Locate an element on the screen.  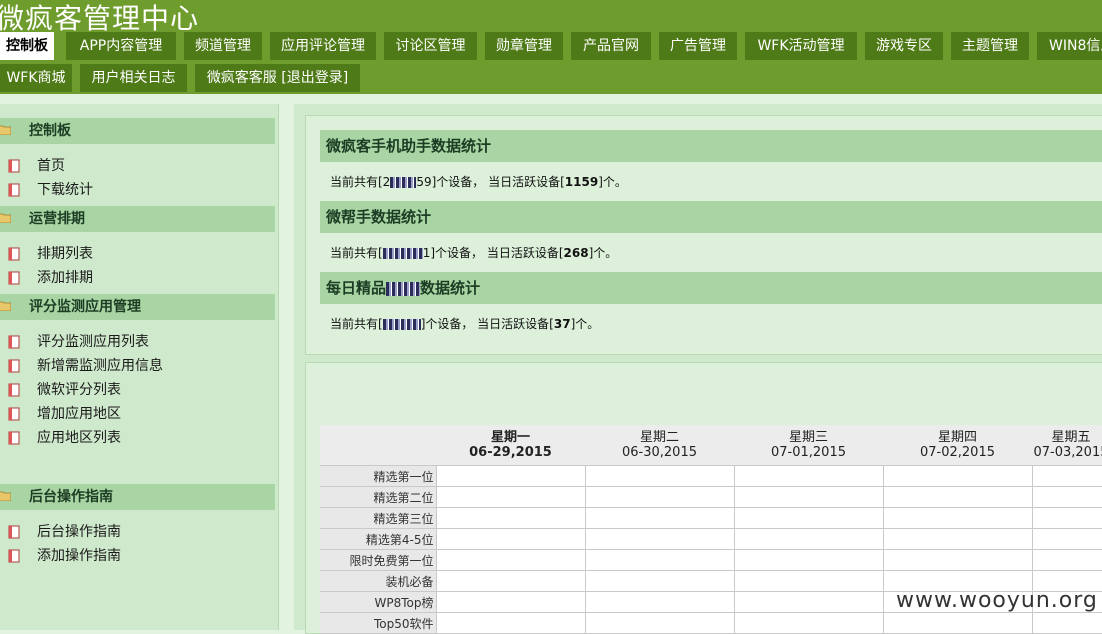
stat-mid: ]个设备， 当日活跃设备[ is located at coordinates (487, 324).